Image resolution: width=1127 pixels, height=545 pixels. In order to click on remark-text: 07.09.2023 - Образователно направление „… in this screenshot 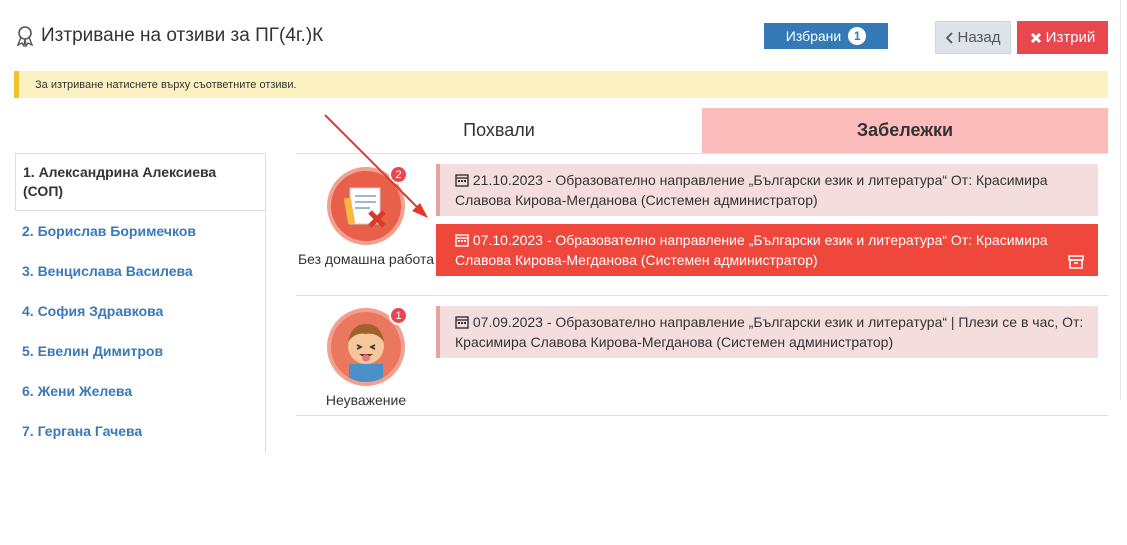, I will do `click(769, 332)`.